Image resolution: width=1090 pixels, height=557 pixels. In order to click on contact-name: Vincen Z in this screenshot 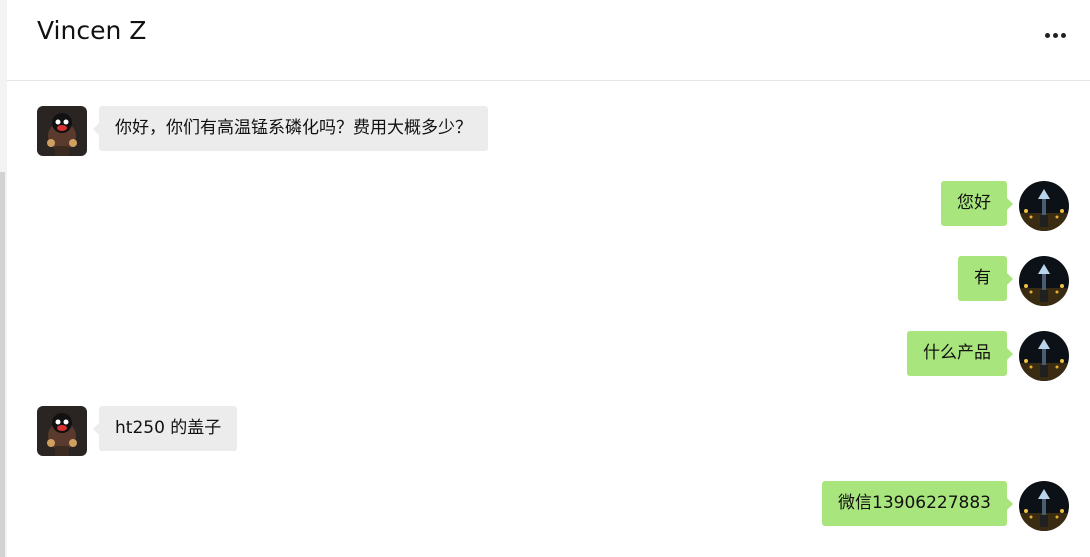, I will do `click(92, 30)`.